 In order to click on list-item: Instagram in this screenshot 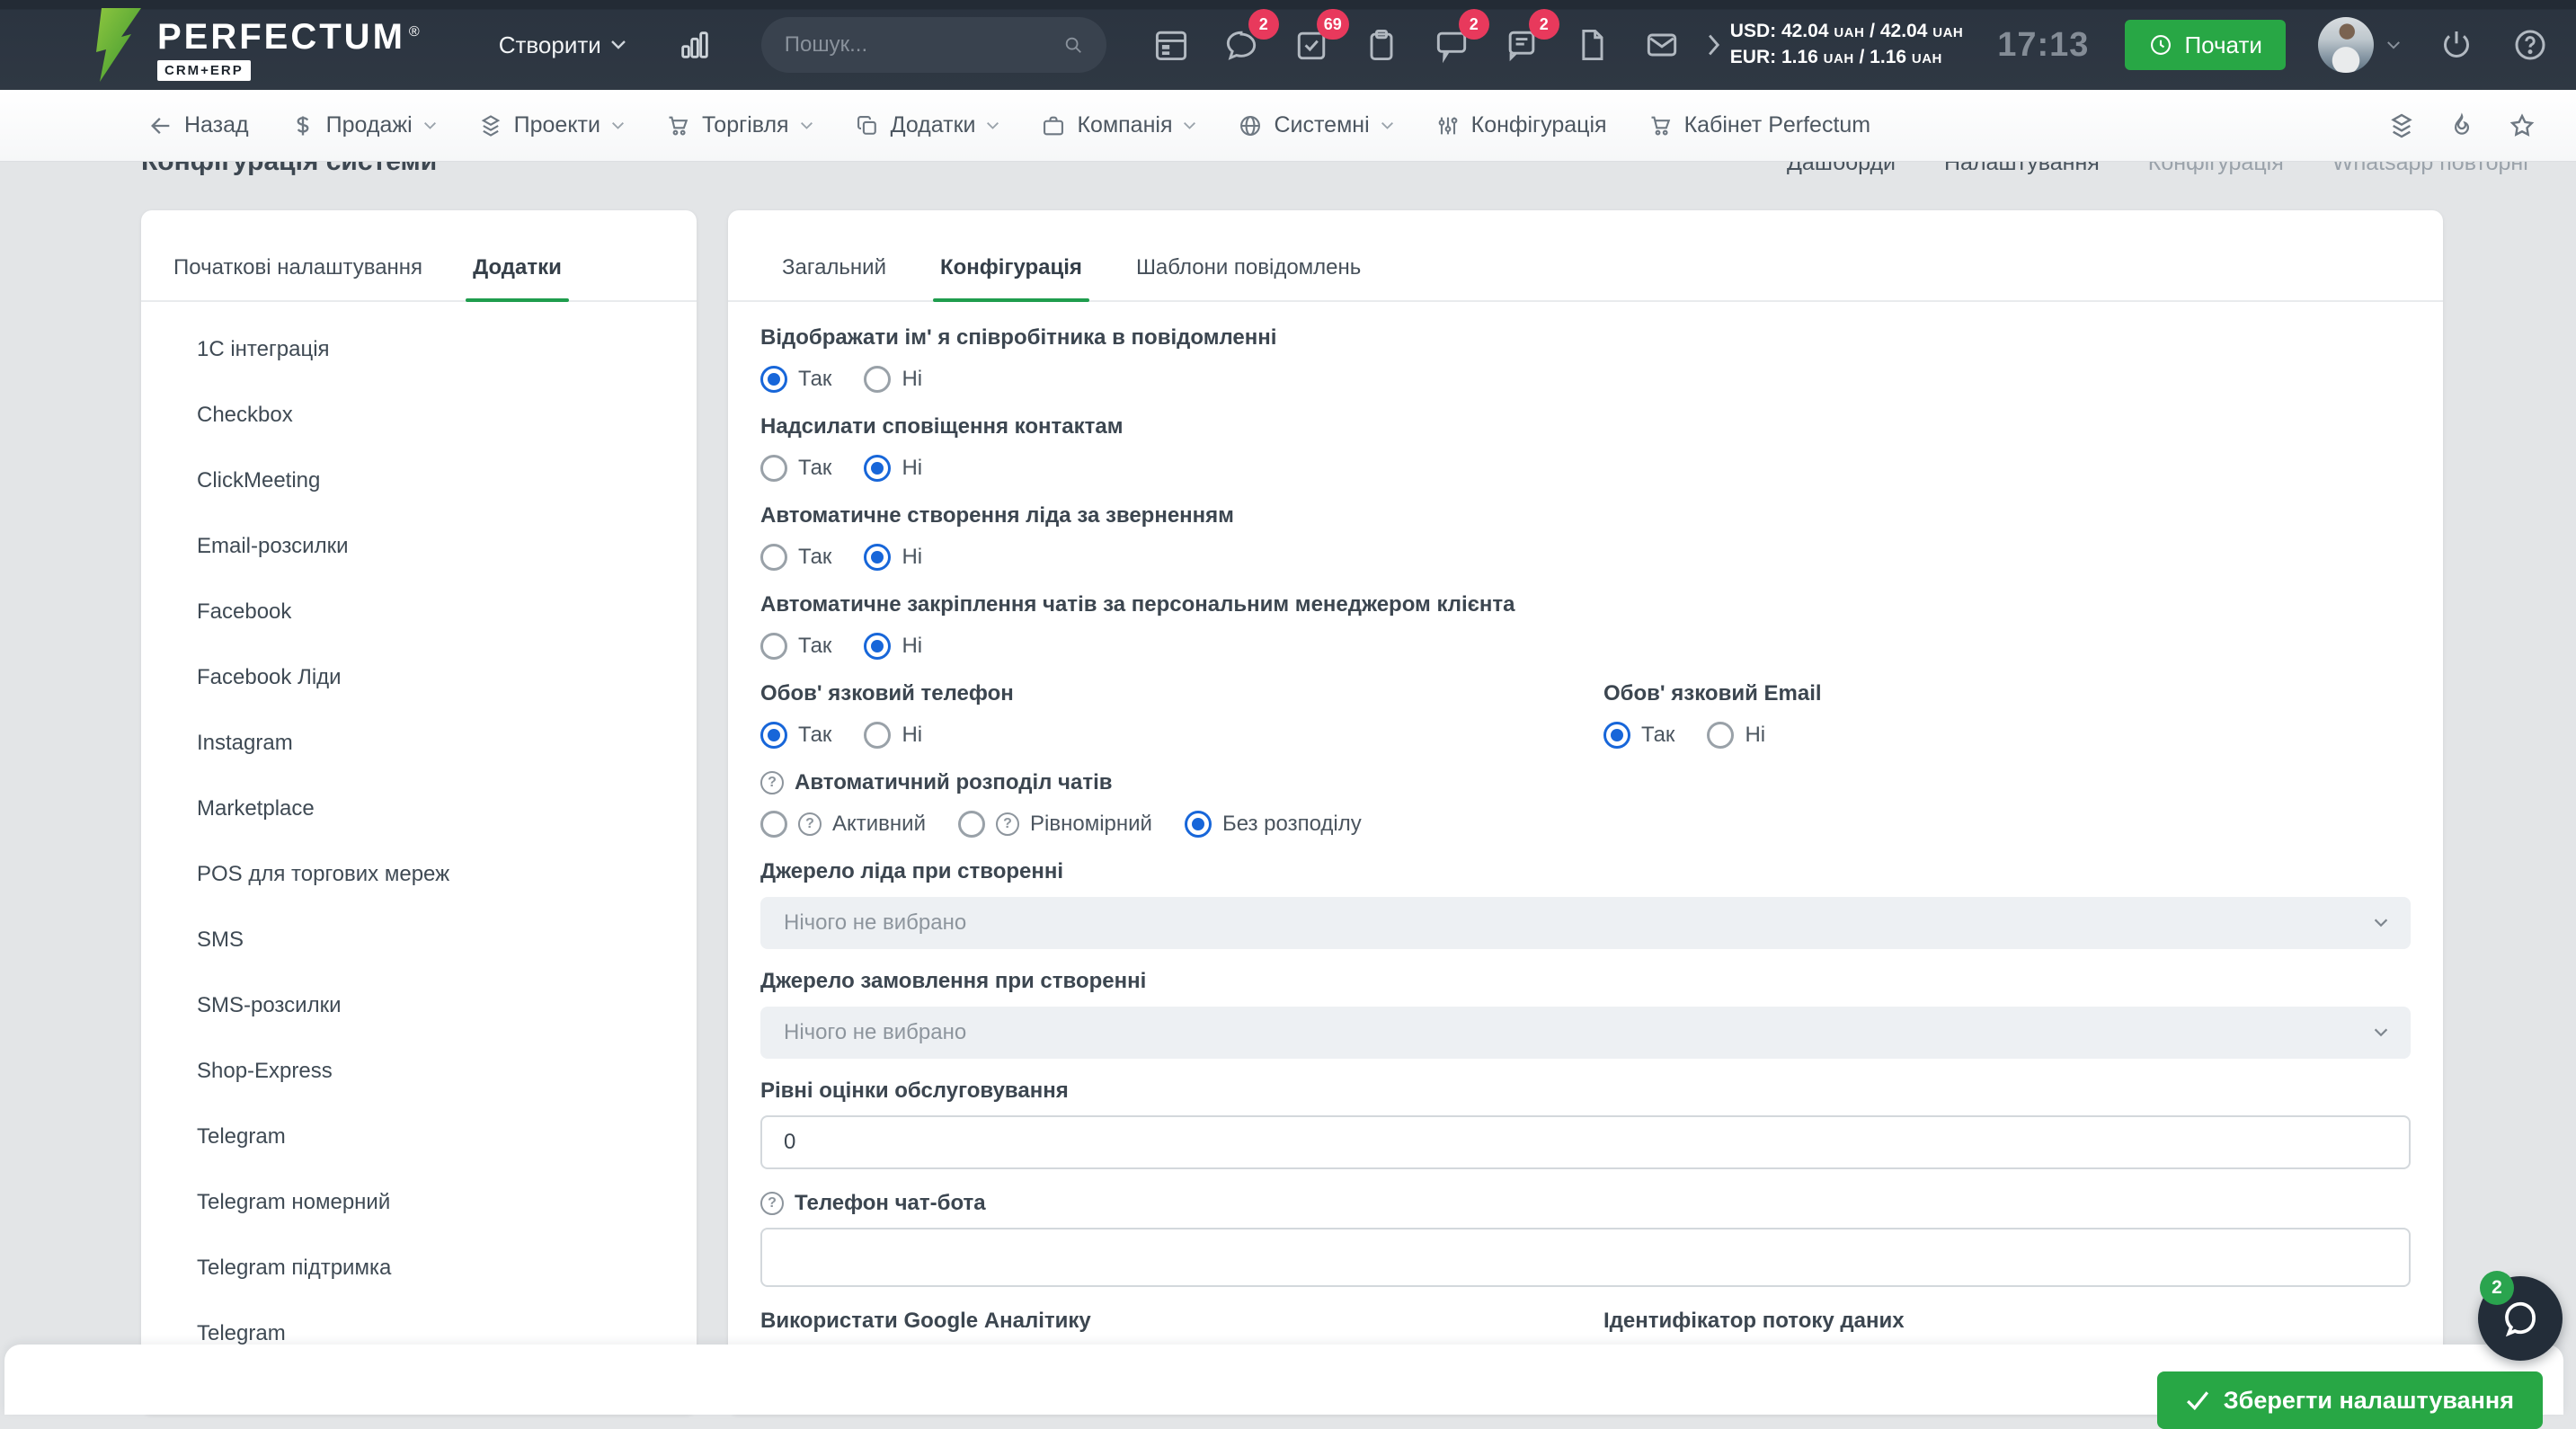, I will do `click(419, 743)`.